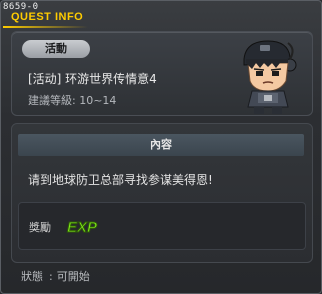 This screenshot has height=294, width=322. I want to click on exp-icon-text: EXP, so click(82, 227).